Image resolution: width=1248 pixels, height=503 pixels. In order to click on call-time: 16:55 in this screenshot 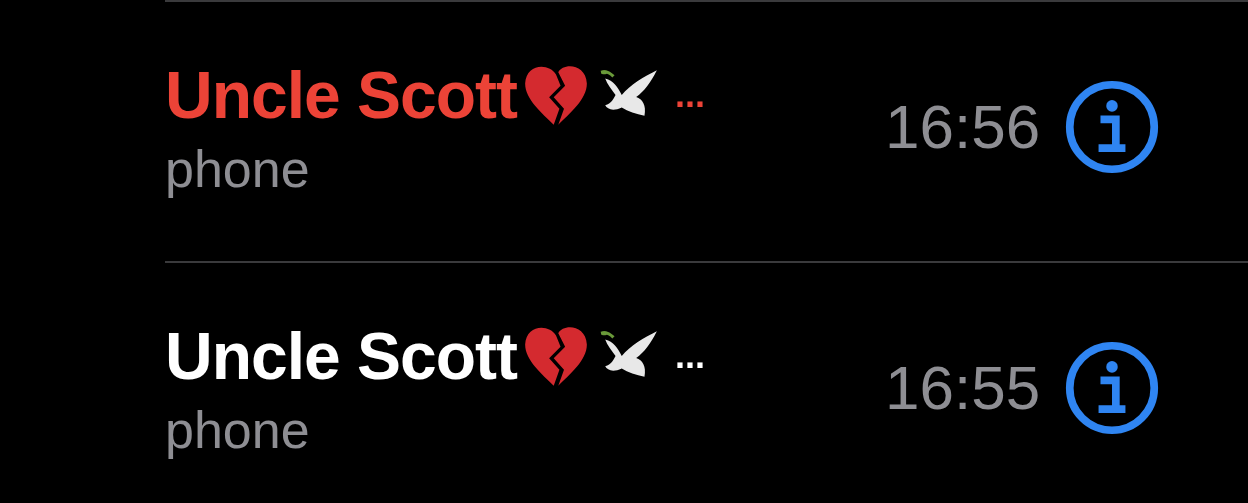, I will do `click(963, 387)`.